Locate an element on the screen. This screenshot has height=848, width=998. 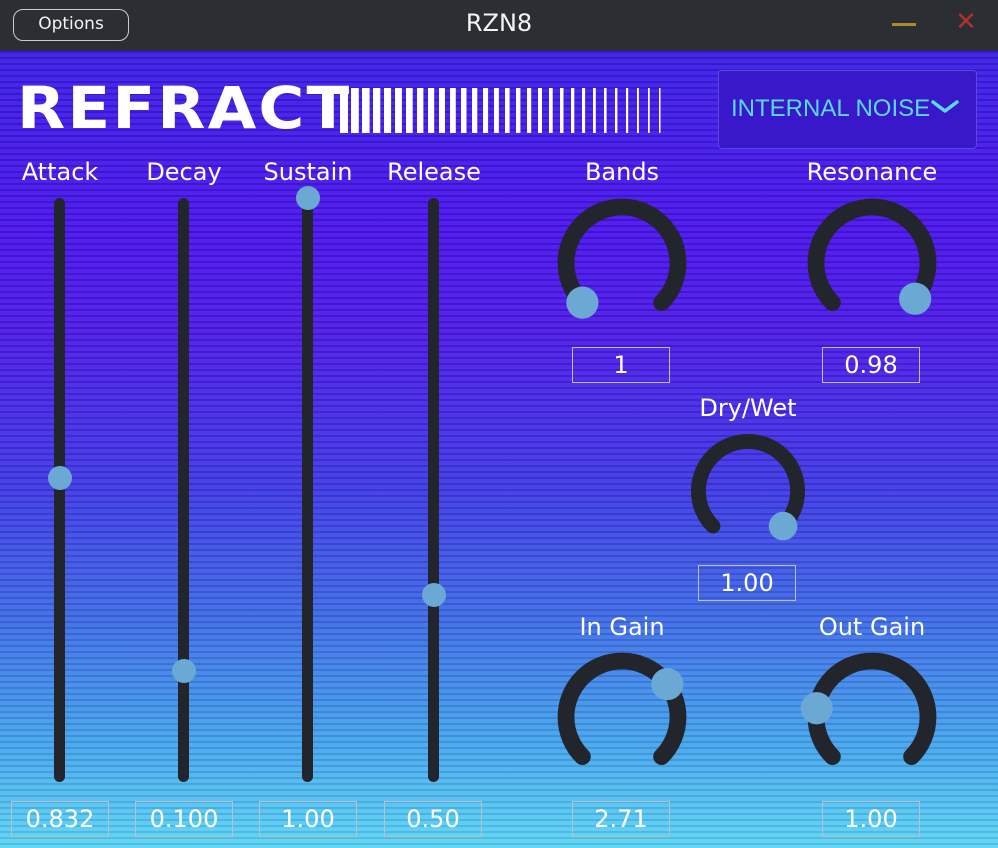
bands-knob is located at coordinates (622, 263).